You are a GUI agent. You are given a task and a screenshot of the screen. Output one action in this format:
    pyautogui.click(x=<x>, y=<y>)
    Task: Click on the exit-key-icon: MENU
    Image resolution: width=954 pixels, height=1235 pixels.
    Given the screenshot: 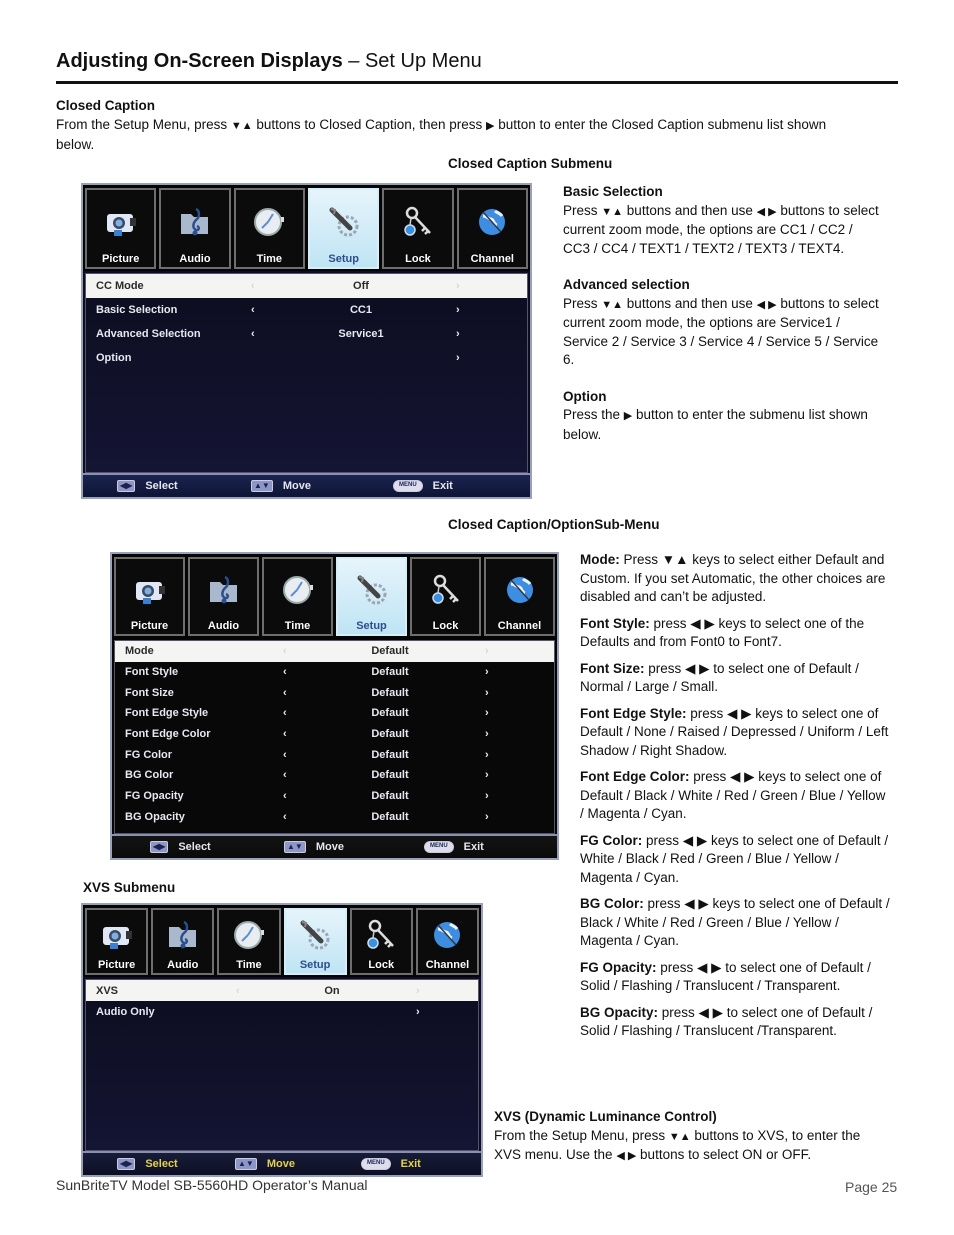 What is the action you would take?
    pyautogui.click(x=408, y=486)
    